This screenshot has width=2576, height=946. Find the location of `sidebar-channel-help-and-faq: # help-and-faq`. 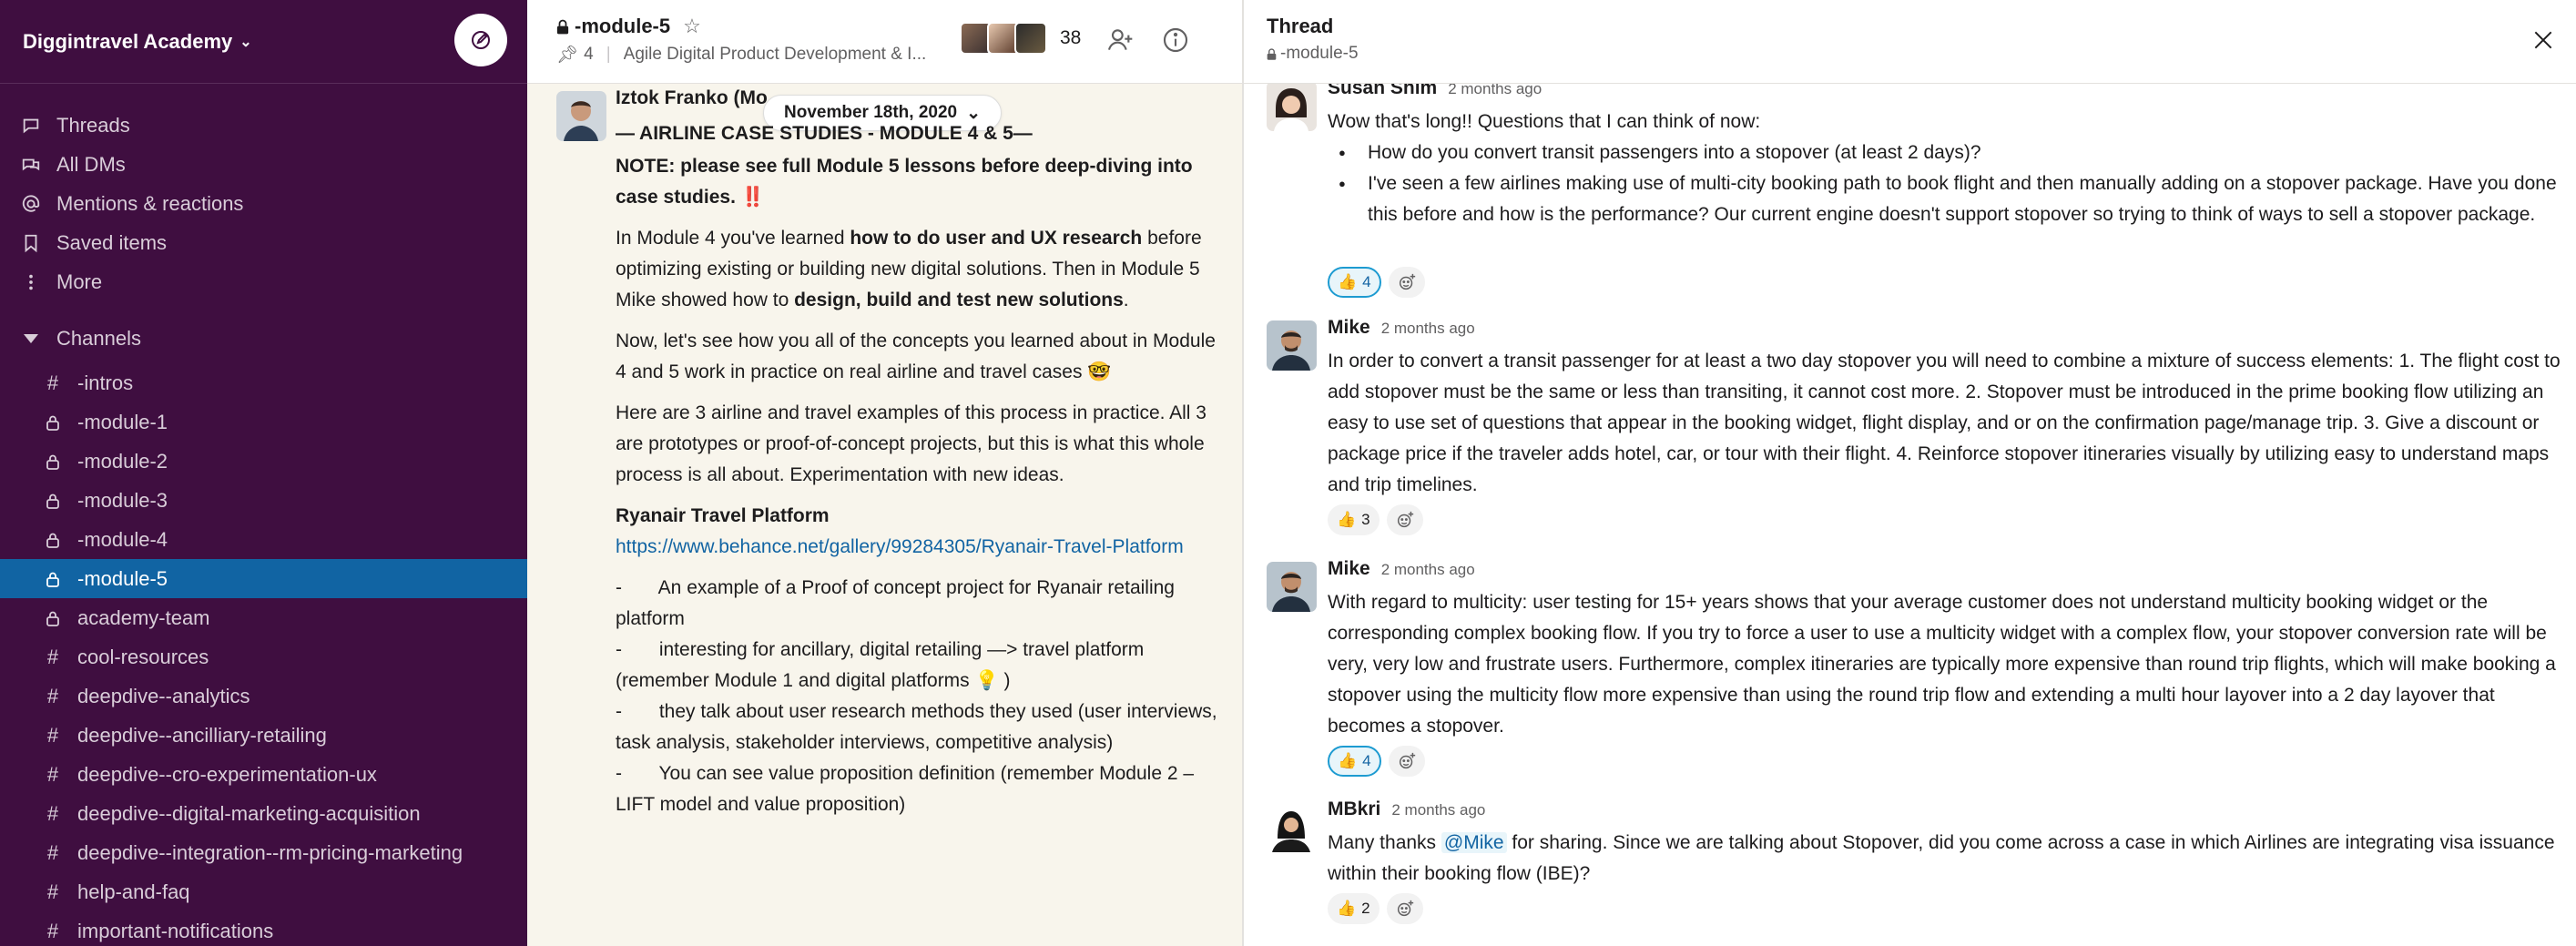

sidebar-channel-help-and-faq: # help-and-faq is located at coordinates (264, 891).